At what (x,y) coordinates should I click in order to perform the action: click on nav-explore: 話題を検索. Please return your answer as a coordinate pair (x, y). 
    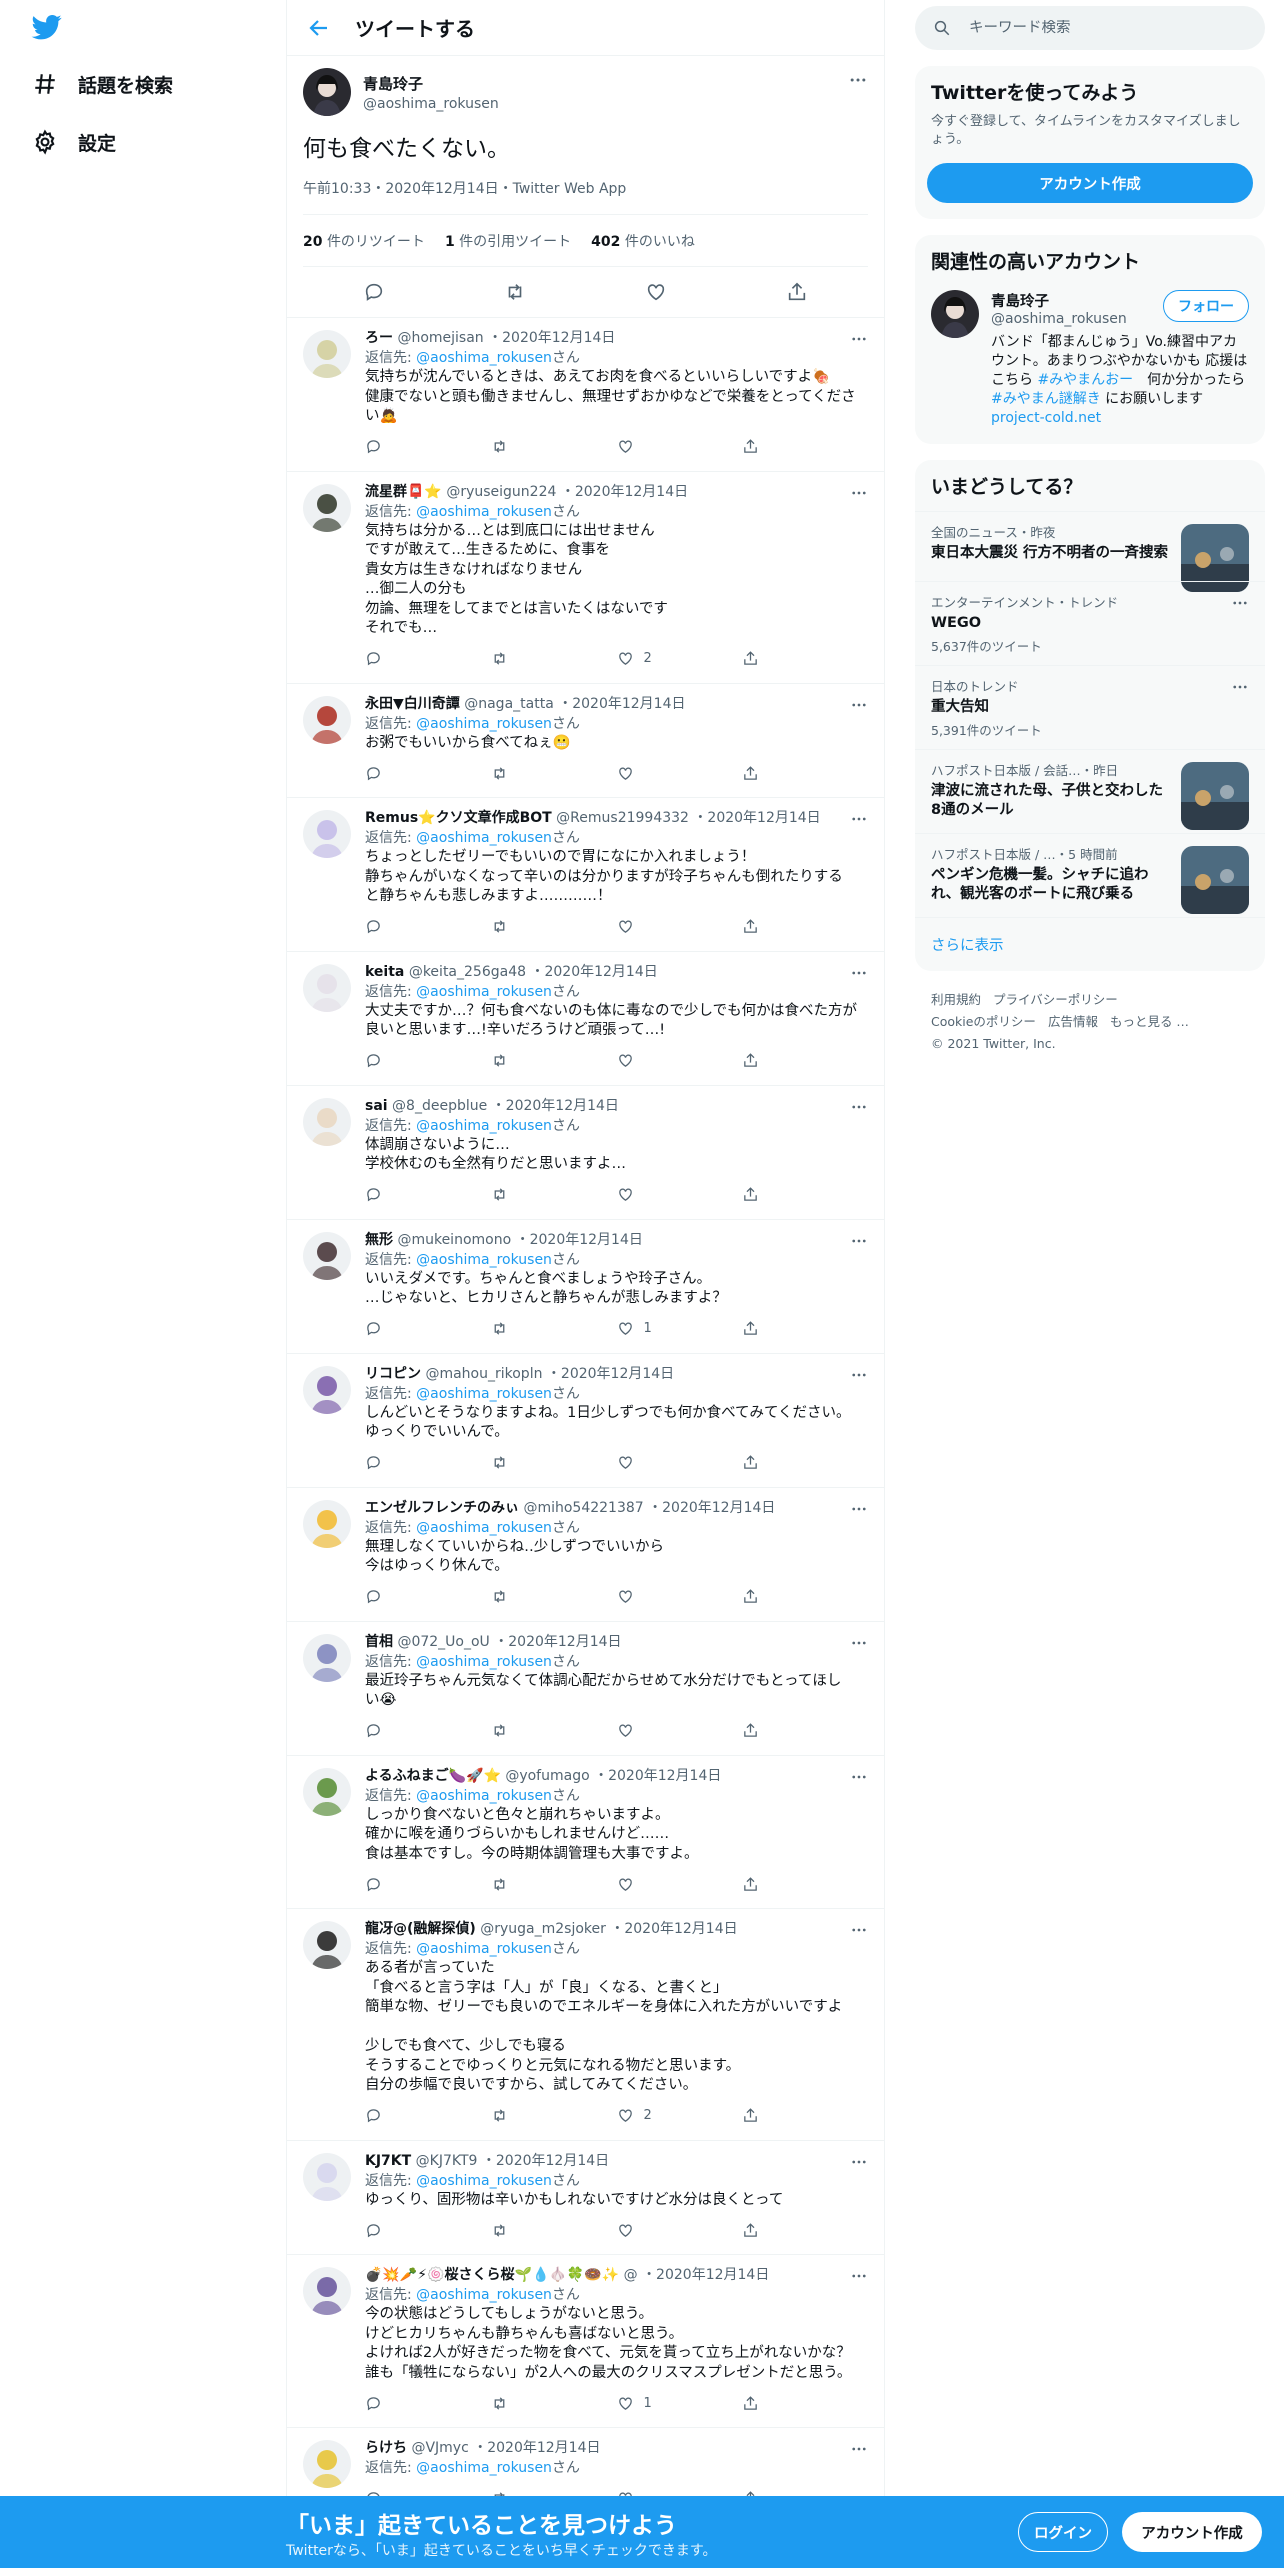
    Looking at the image, I should click on (102, 84).